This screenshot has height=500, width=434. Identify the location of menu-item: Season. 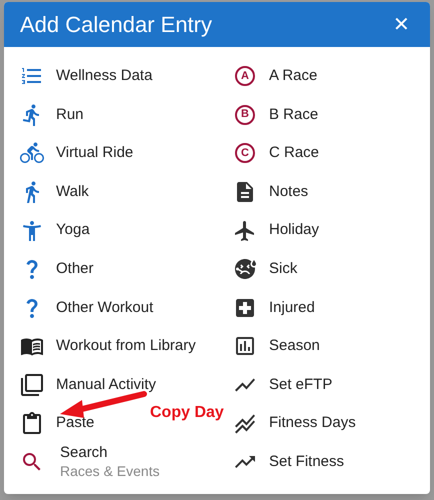
(276, 346).